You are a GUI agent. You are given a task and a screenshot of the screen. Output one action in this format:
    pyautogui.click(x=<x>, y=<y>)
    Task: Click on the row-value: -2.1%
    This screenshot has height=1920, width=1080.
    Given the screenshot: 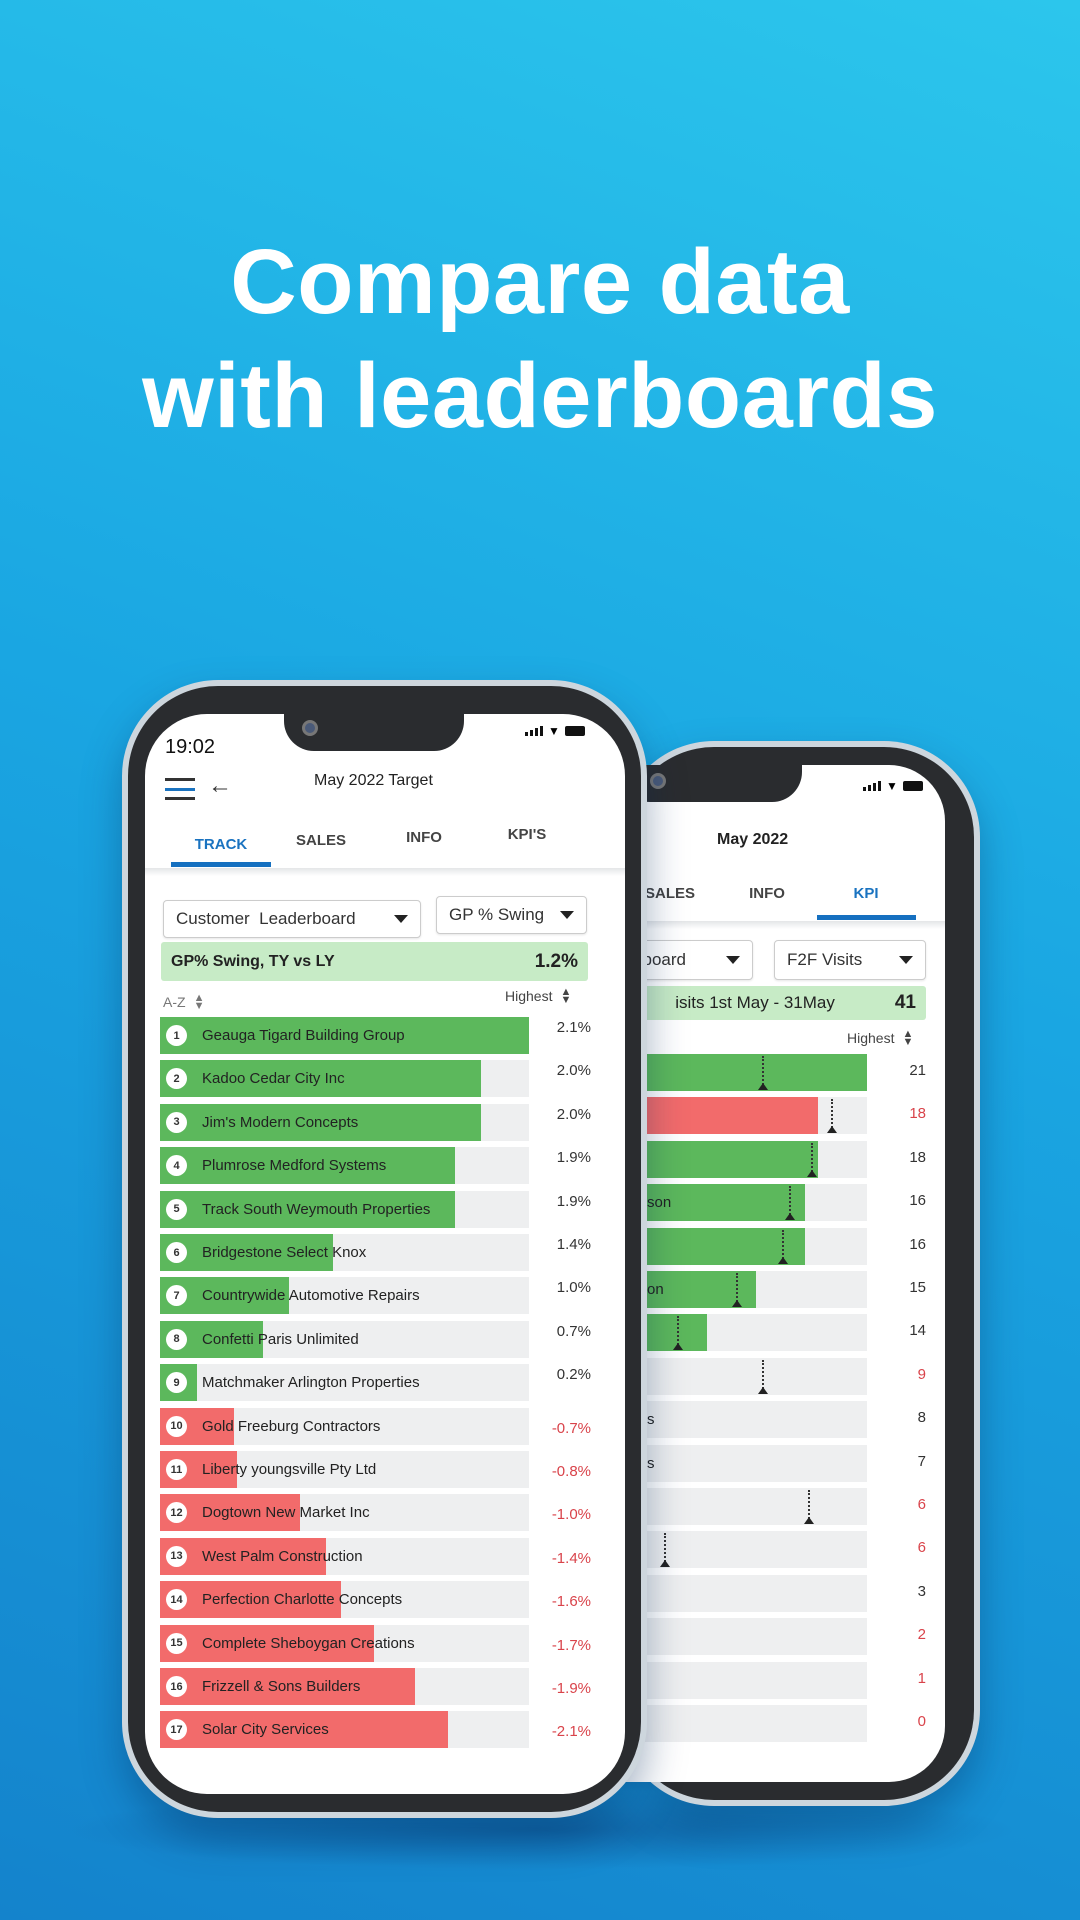 What is the action you would take?
    pyautogui.click(x=571, y=1732)
    